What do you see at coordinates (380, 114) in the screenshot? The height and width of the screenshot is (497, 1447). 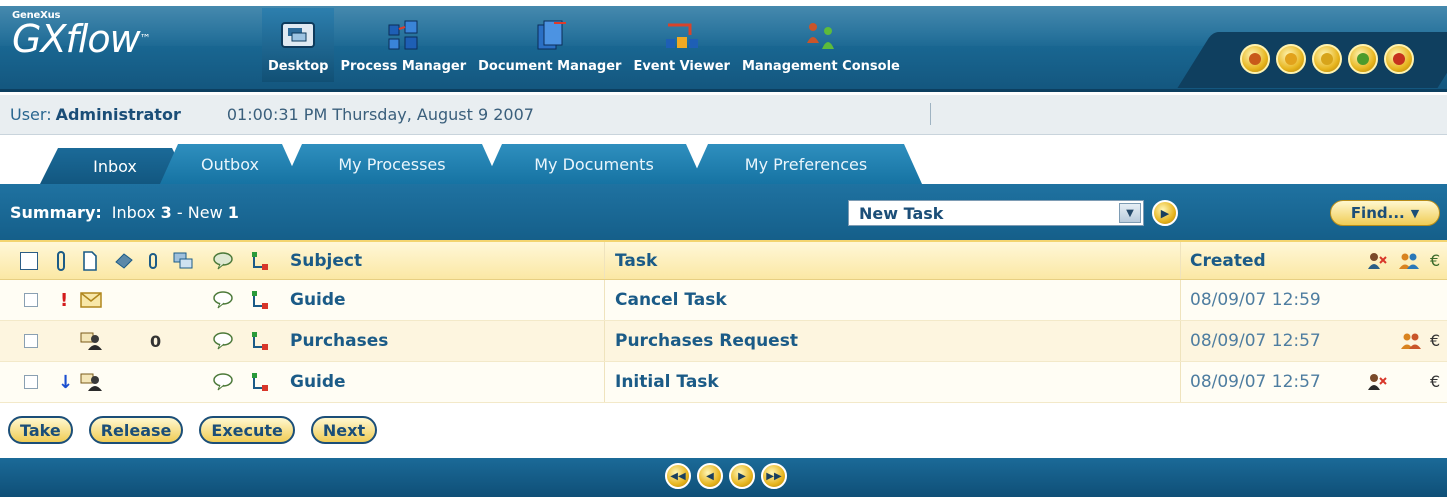 I see `datetime-display: 01:00:31 PM Thursday, August 9 2007` at bounding box center [380, 114].